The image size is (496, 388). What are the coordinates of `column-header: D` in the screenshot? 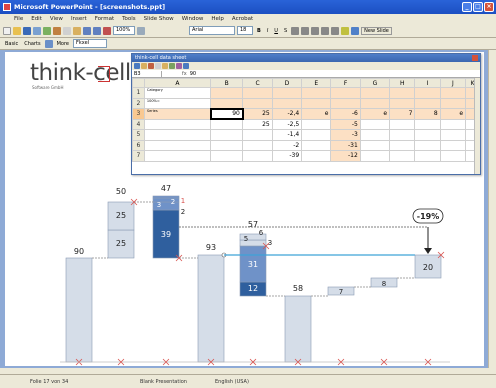 It's located at (287, 83).